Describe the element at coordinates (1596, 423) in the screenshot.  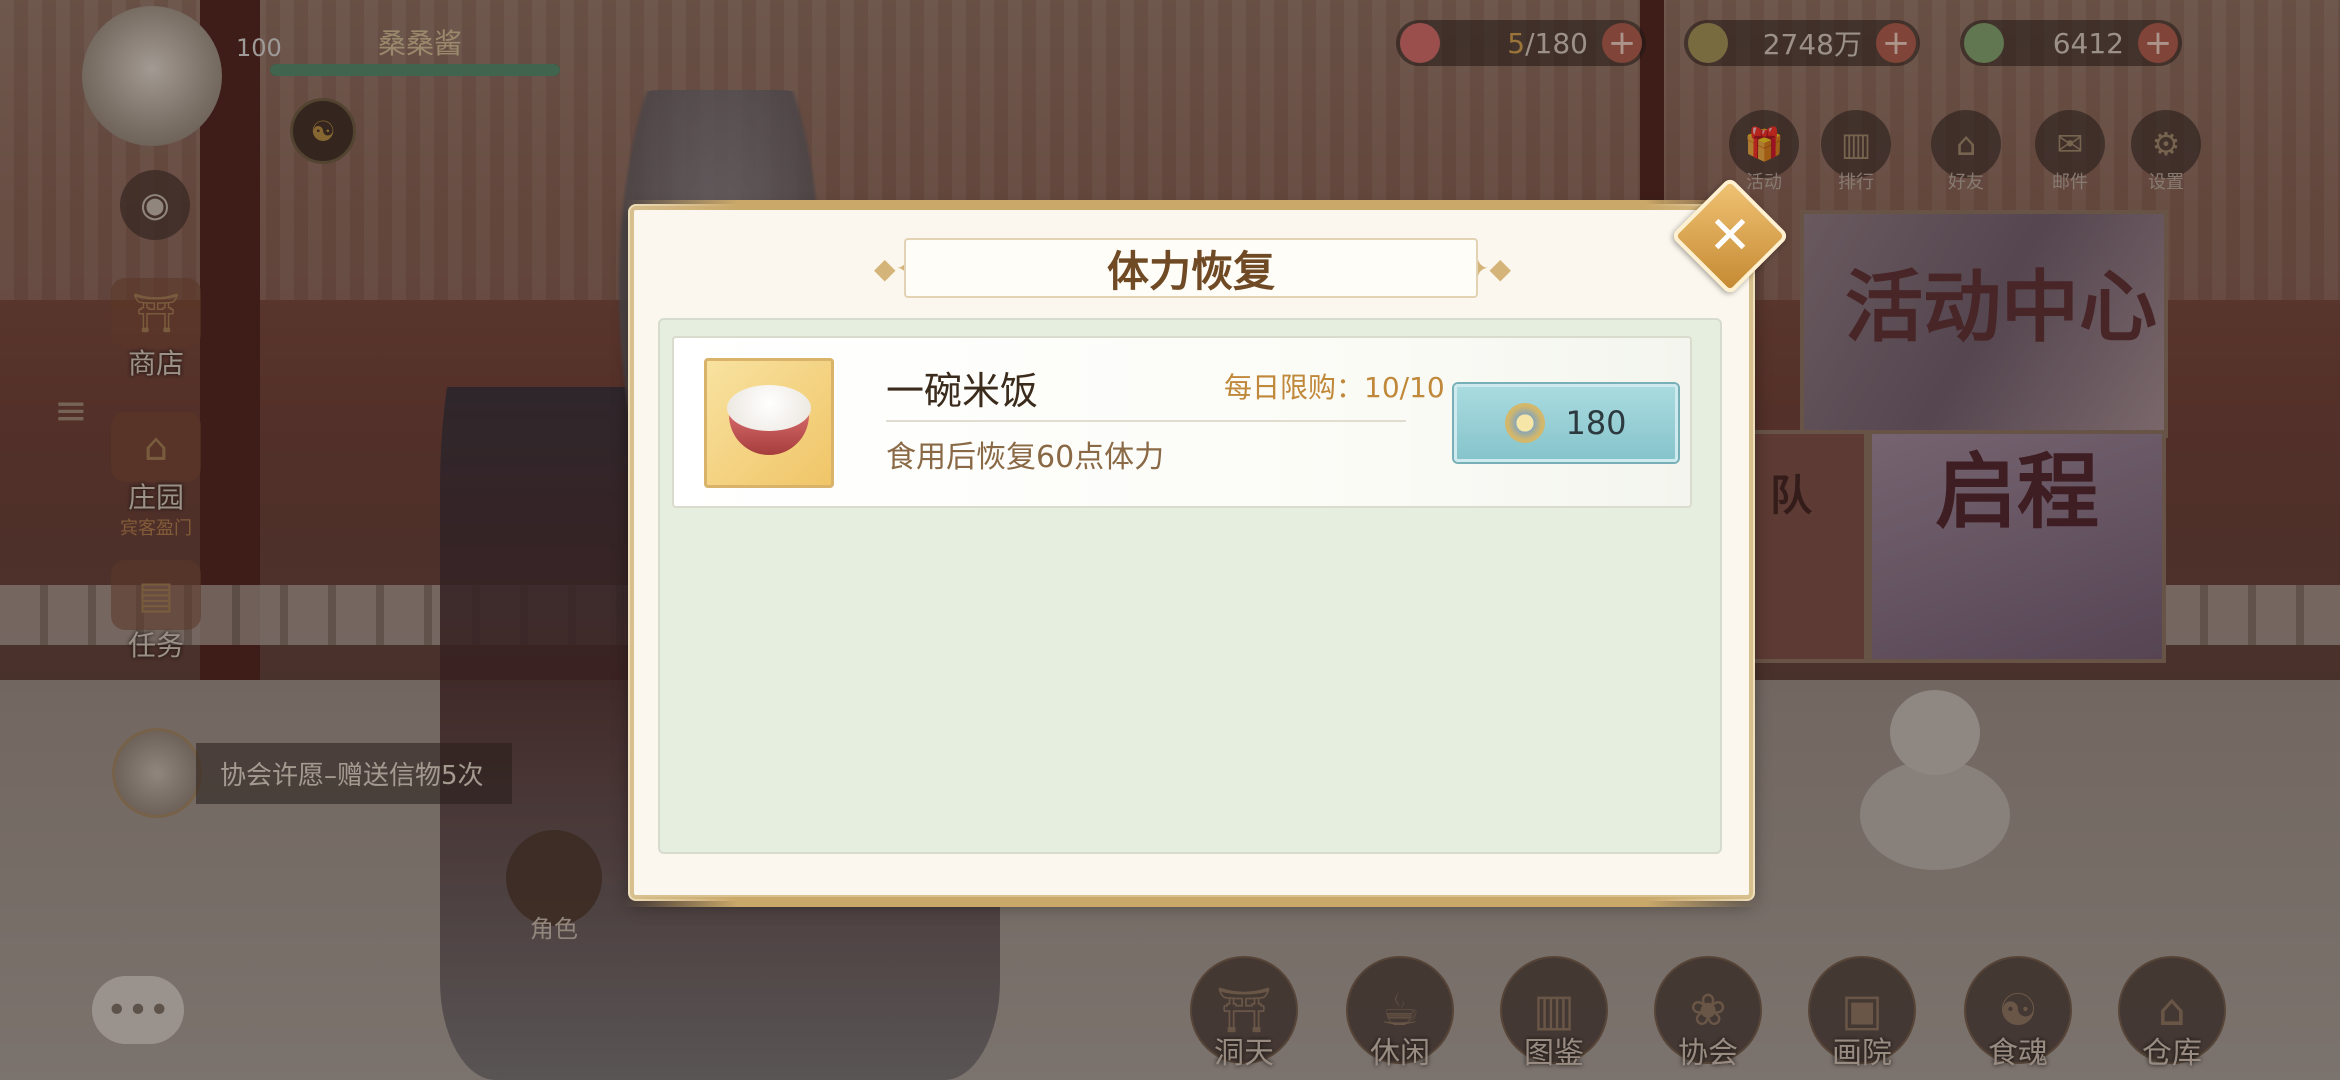
I see `buy-price: 180` at that location.